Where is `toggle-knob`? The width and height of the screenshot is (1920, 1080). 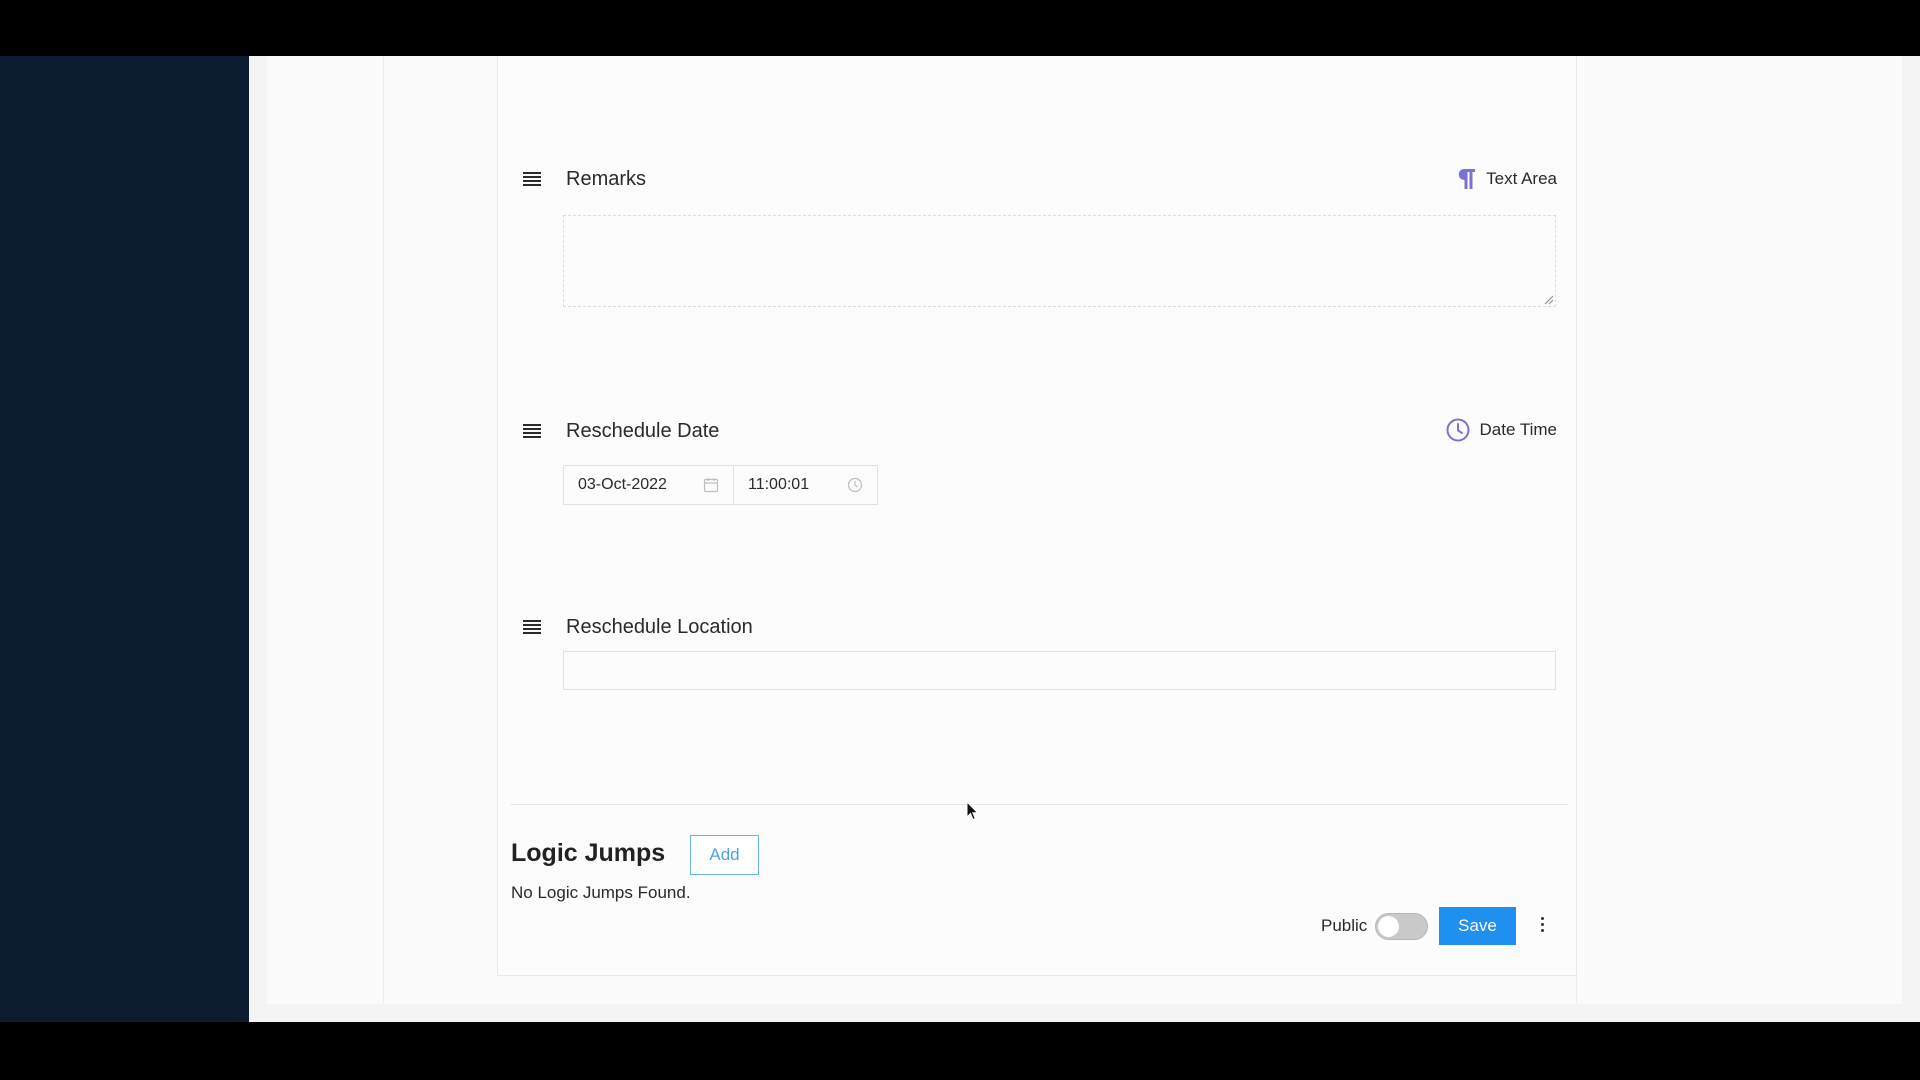 toggle-knob is located at coordinates (1388, 926).